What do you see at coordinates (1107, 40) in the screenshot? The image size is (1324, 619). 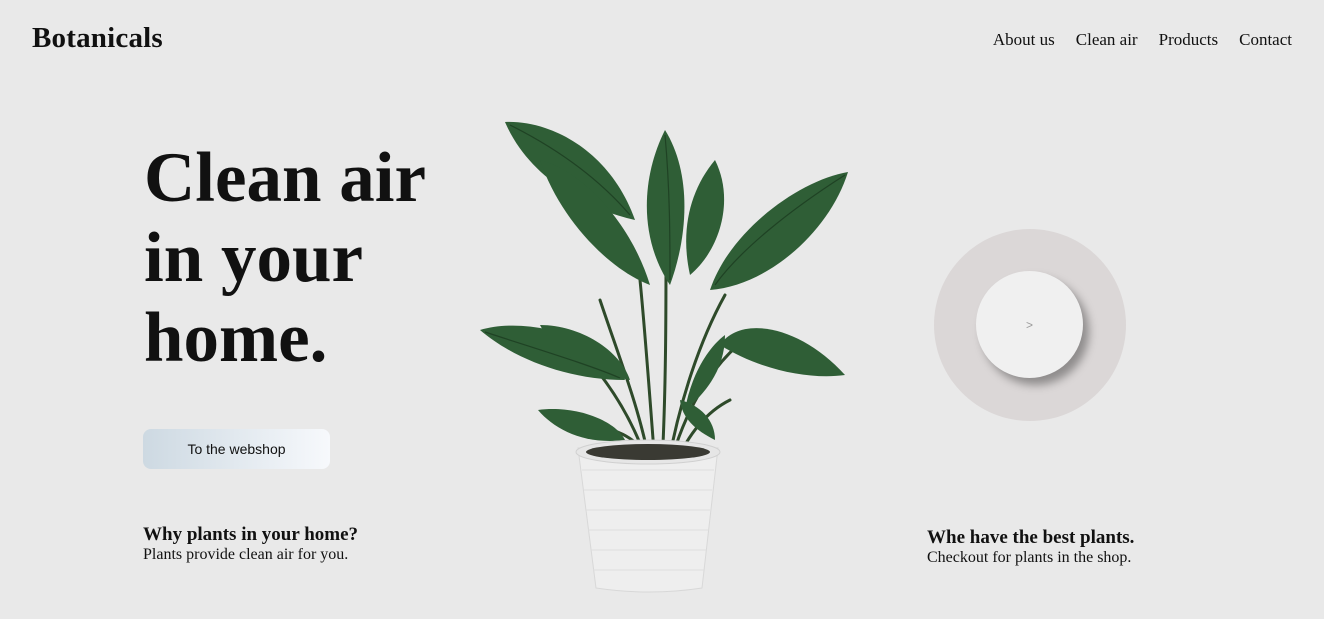 I see `nav-clean-air: Clean air` at bounding box center [1107, 40].